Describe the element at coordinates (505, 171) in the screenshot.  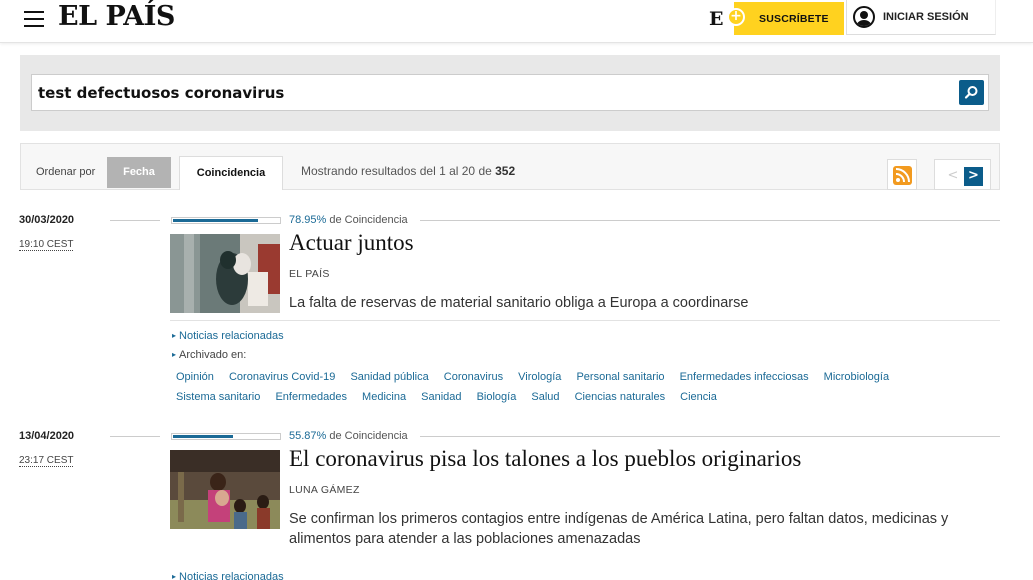
I see `result-count-total: 352` at that location.